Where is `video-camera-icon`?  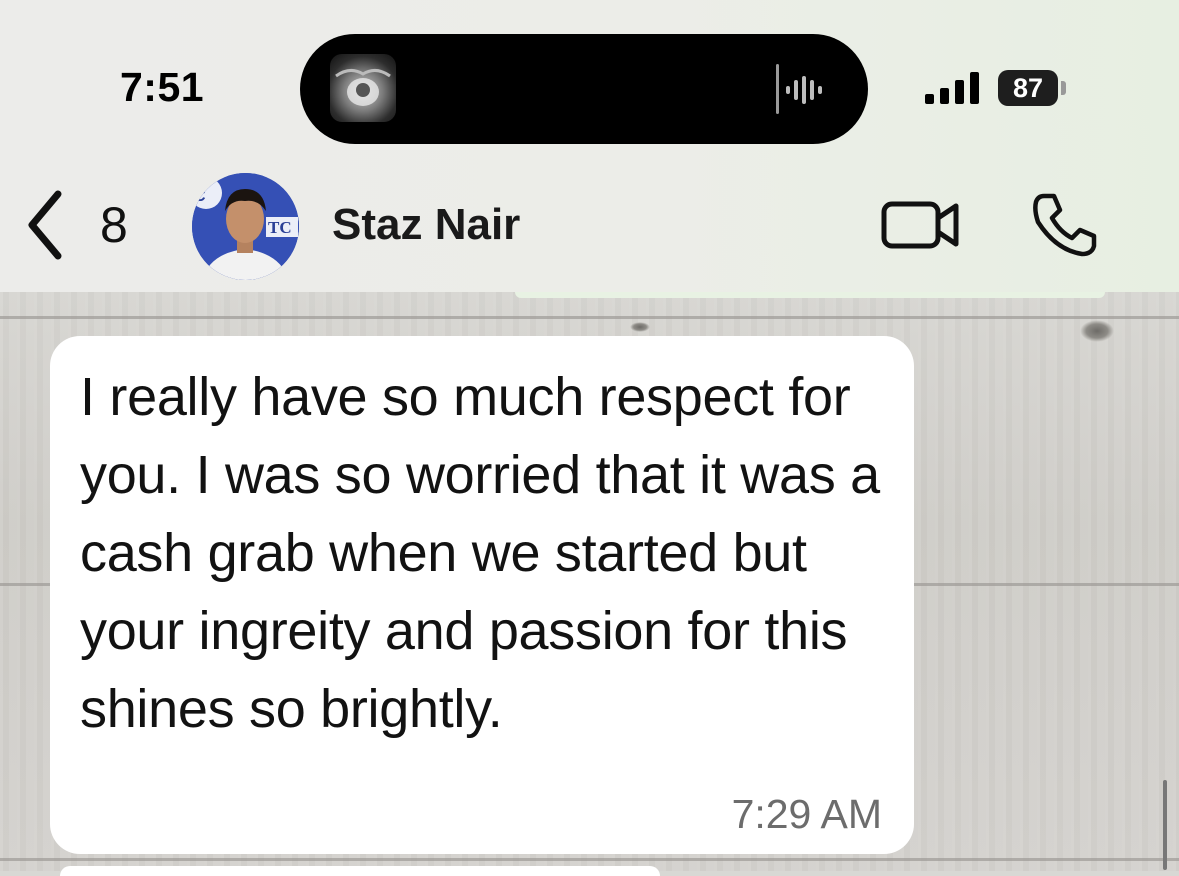 video-camera-icon is located at coordinates (921, 224).